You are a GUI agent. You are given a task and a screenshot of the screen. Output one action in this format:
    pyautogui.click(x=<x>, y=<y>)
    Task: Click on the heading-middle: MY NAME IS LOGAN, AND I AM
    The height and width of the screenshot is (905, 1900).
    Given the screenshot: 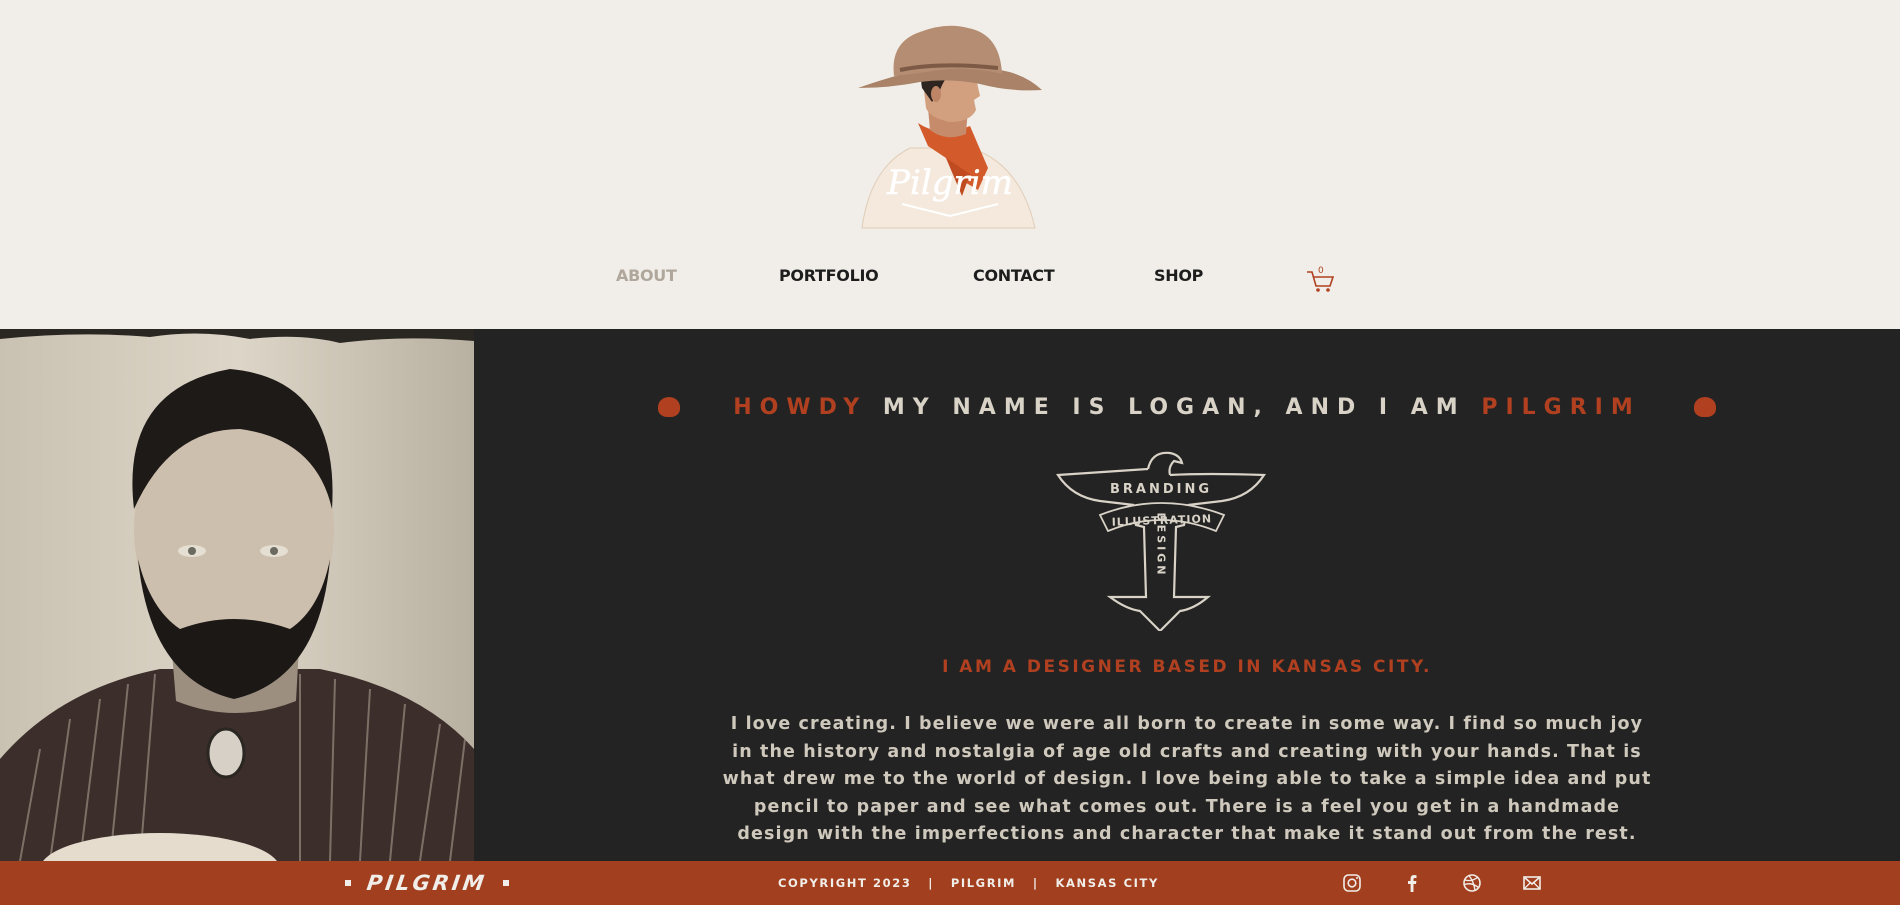 What is the action you would take?
    pyautogui.click(x=1174, y=407)
    